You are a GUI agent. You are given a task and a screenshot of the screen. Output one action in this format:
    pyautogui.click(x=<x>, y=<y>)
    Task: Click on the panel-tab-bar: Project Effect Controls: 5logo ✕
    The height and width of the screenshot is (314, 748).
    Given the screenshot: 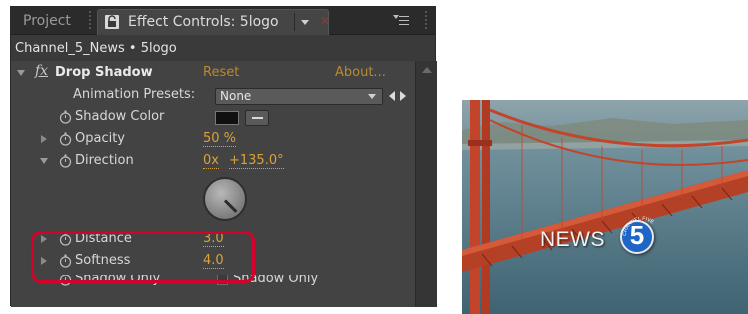 What is the action you would take?
    pyautogui.click(x=223, y=21)
    